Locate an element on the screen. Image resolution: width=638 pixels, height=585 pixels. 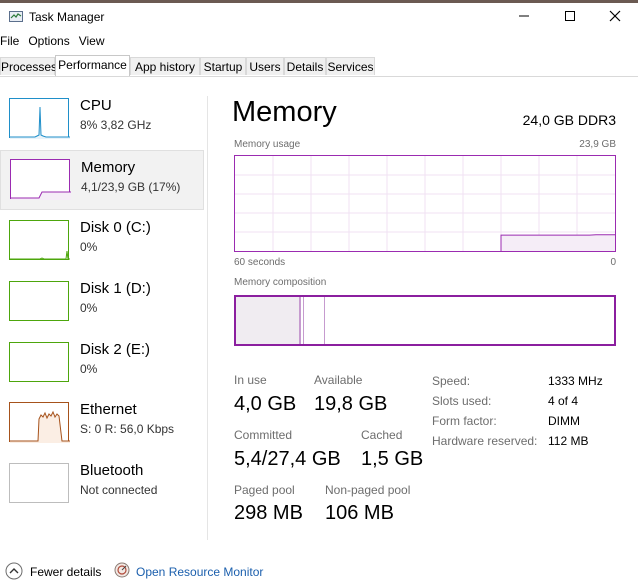
committed-label: Committed is located at coordinates (263, 435).